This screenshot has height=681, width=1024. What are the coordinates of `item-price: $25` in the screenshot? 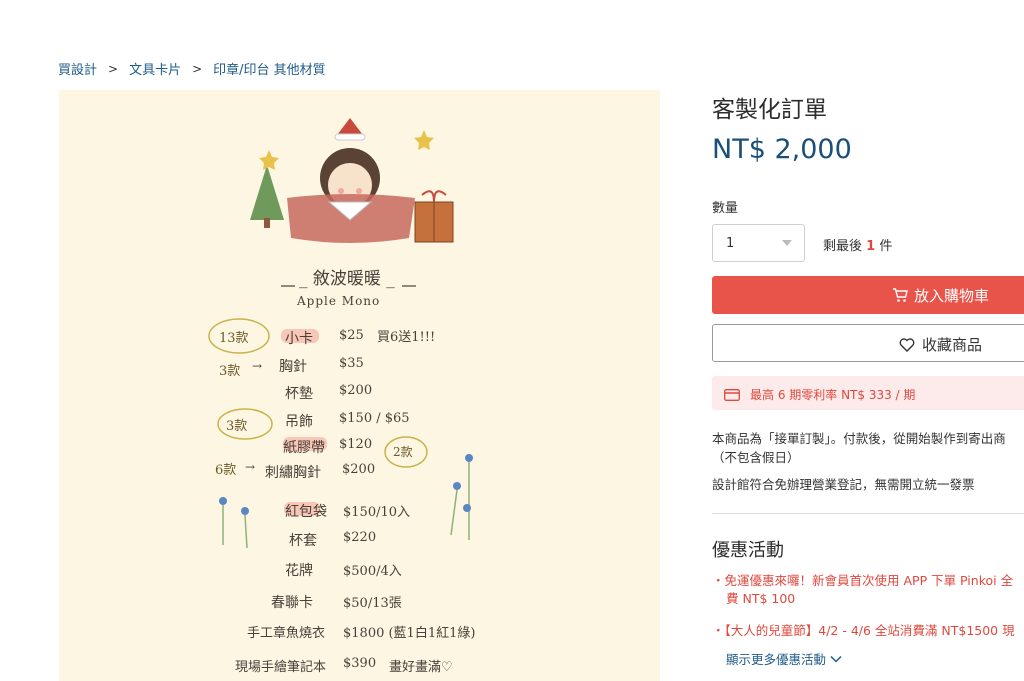 It's located at (351, 335).